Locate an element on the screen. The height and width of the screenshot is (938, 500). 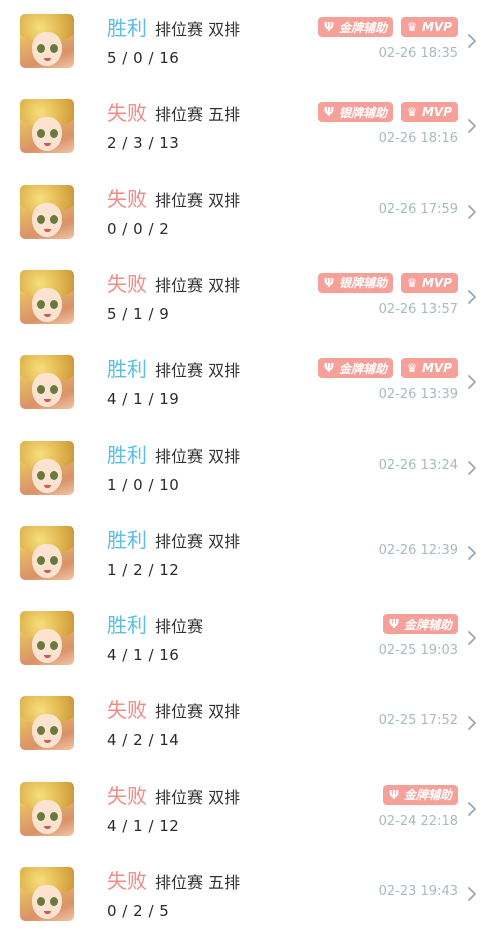
match-kda: 1 / 0 / 10 is located at coordinates (143, 484).